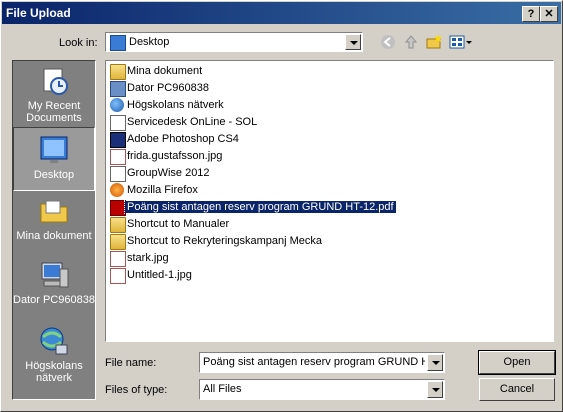 This screenshot has width=563, height=412. I want to click on place-my-recent-documents: My Recent Documents, so click(54, 96).